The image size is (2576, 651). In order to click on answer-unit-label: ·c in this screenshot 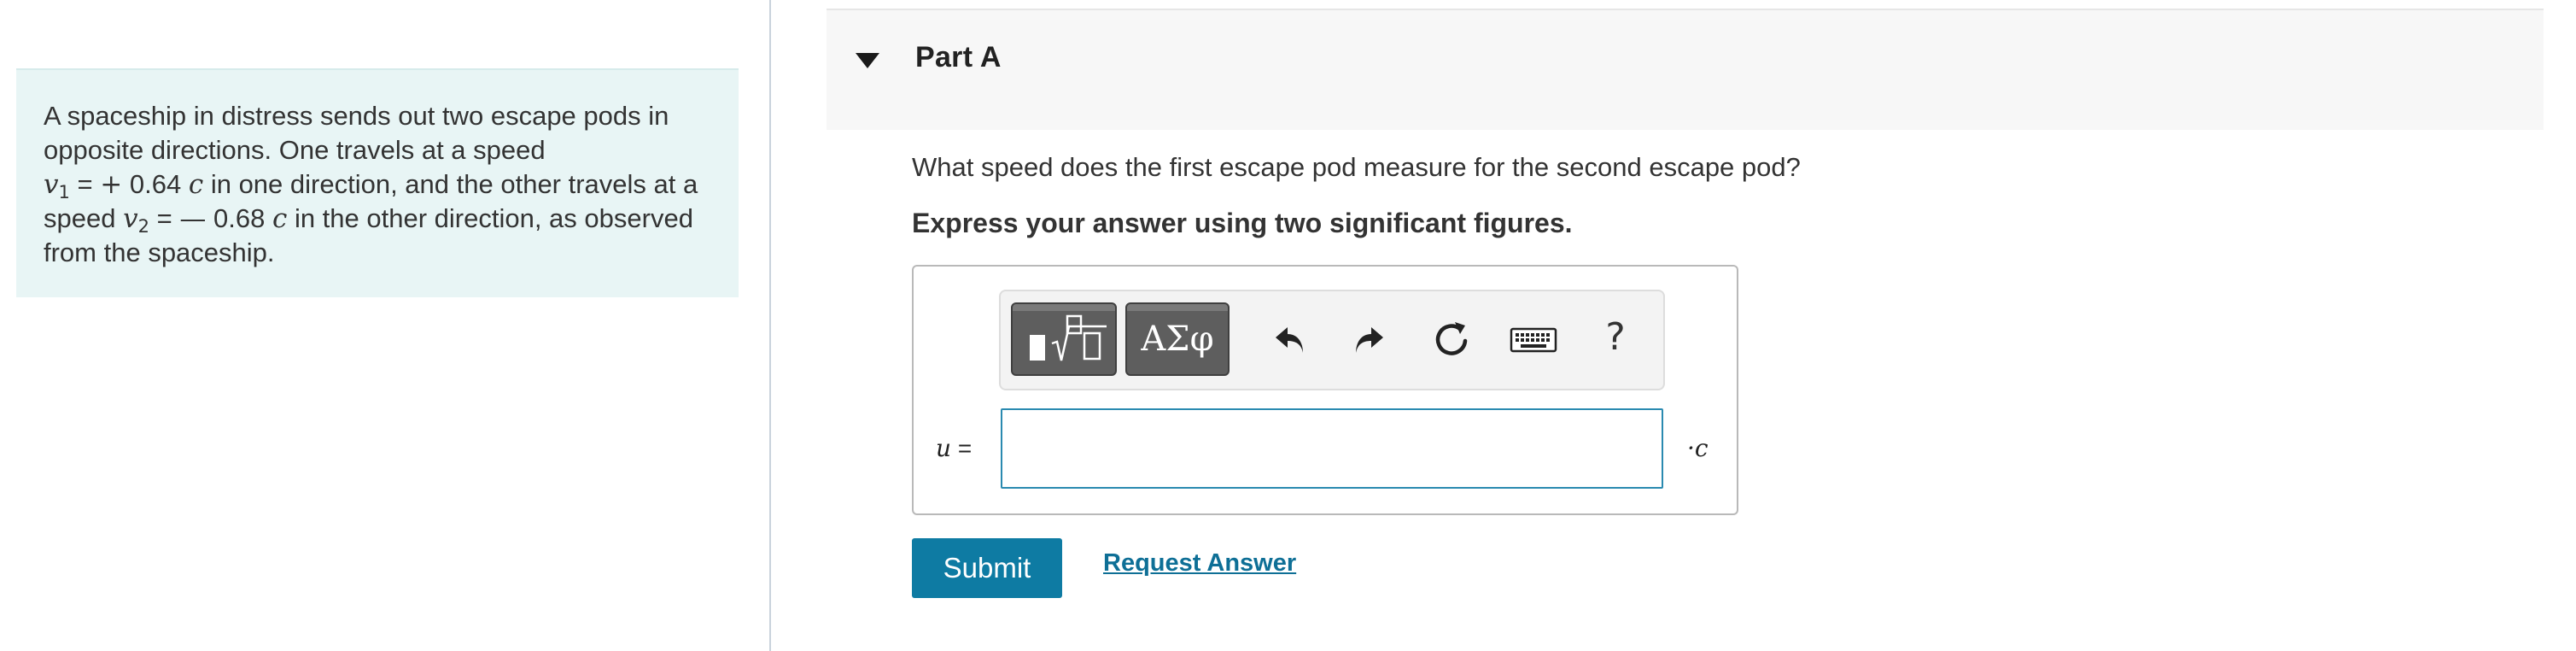, I will do `click(1698, 448)`.